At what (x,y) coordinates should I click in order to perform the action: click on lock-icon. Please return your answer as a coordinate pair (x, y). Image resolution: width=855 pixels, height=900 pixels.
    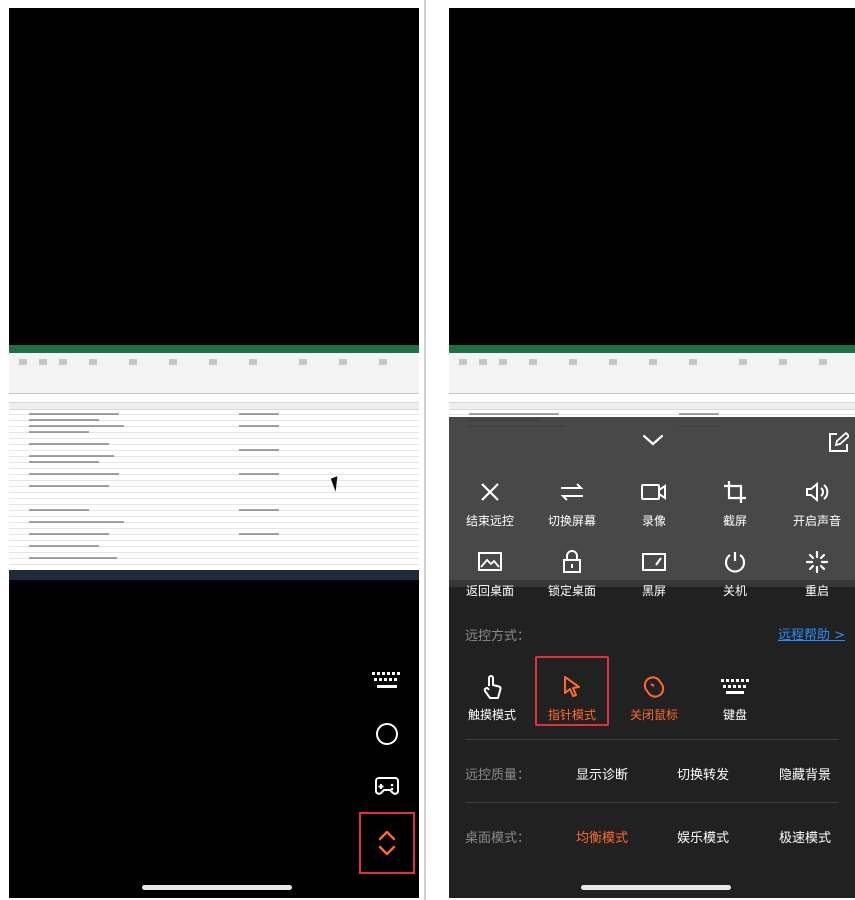
    Looking at the image, I should click on (572, 562).